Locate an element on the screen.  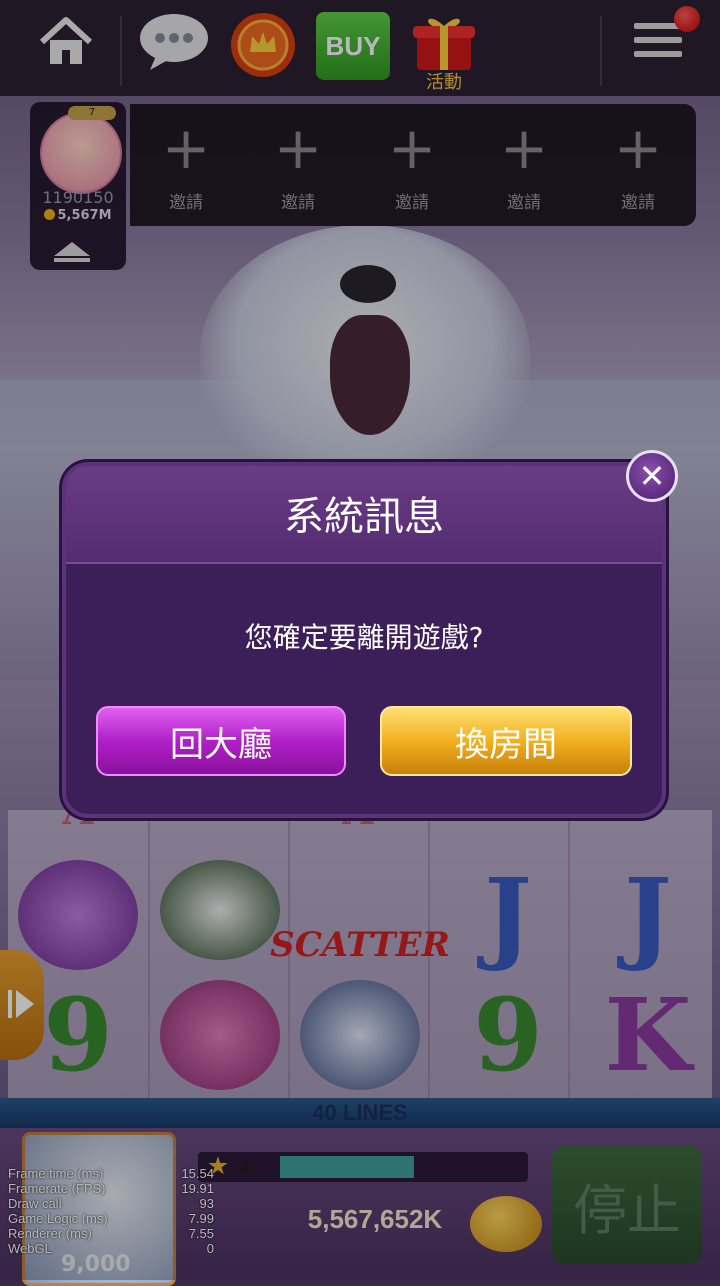
dialog-message: 您確定要離開遊戲? is located at coordinates (364, 637).